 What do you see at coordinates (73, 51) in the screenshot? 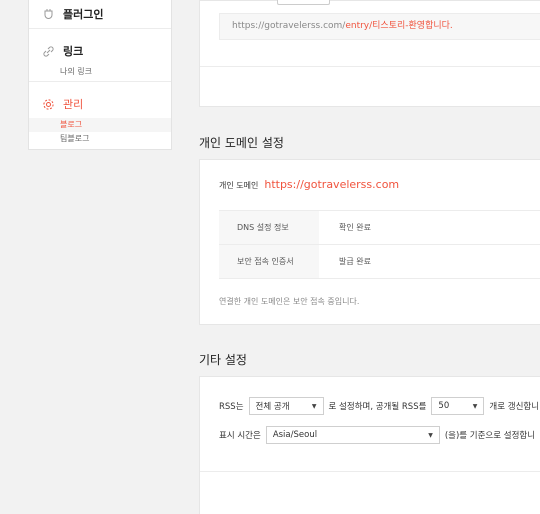
I see `sidebar-item-label: 링크` at bounding box center [73, 51].